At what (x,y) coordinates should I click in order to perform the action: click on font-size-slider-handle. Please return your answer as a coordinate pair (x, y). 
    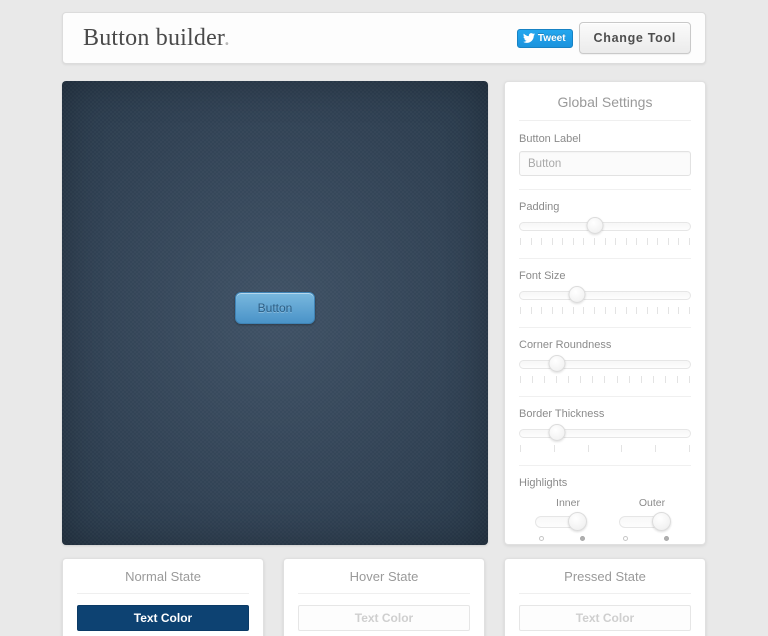
    Looking at the image, I should click on (577, 294).